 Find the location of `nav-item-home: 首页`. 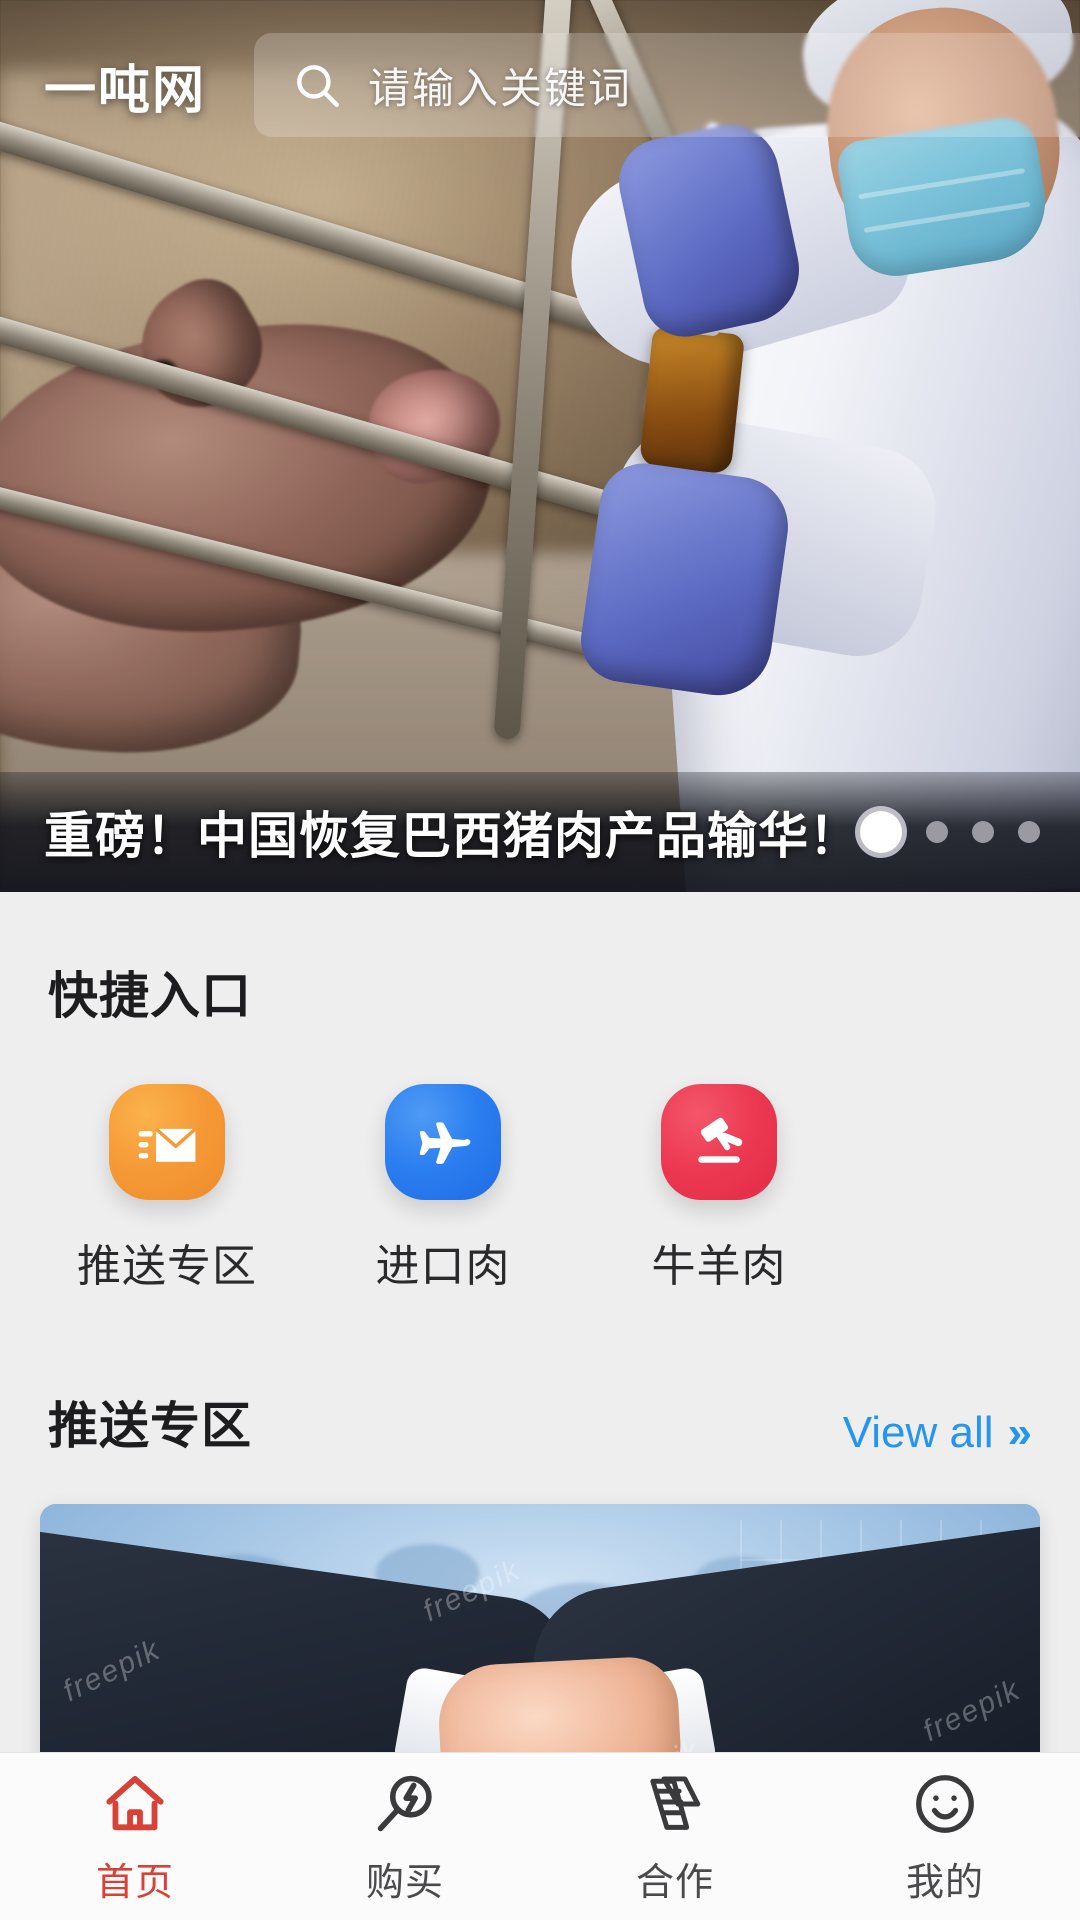

nav-item-home: 首页 is located at coordinates (135, 1836).